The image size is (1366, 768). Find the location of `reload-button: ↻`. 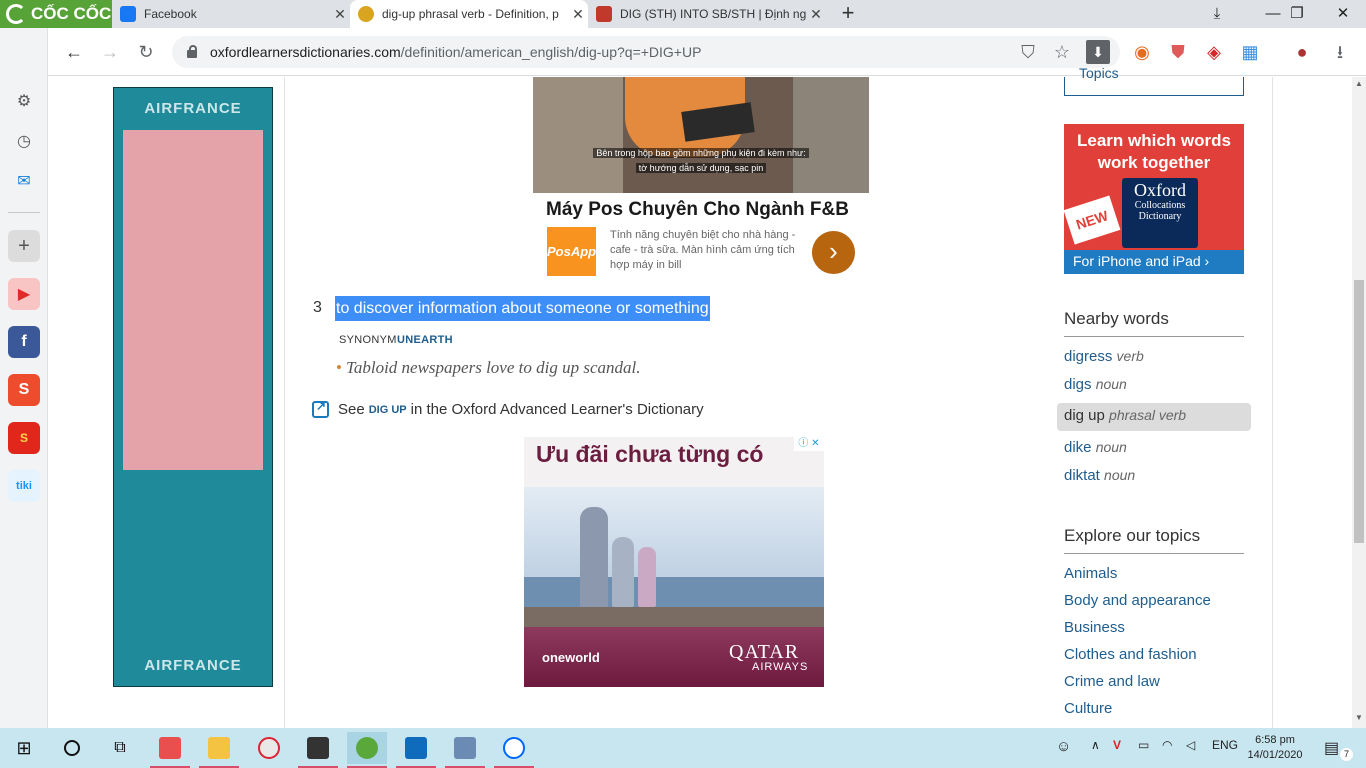

reload-button: ↻ is located at coordinates (146, 52).